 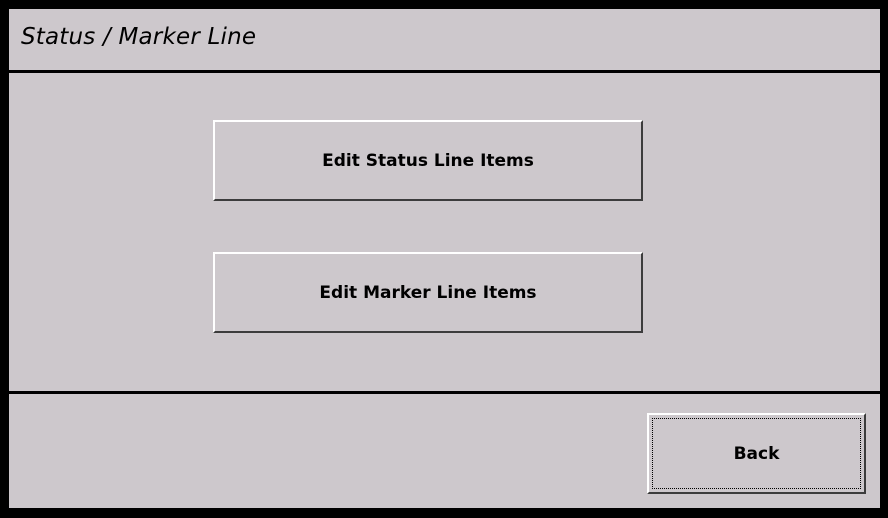 What do you see at coordinates (428, 292) in the screenshot?
I see `edit-marker-line-items-button: Edit Marker Line Items` at bounding box center [428, 292].